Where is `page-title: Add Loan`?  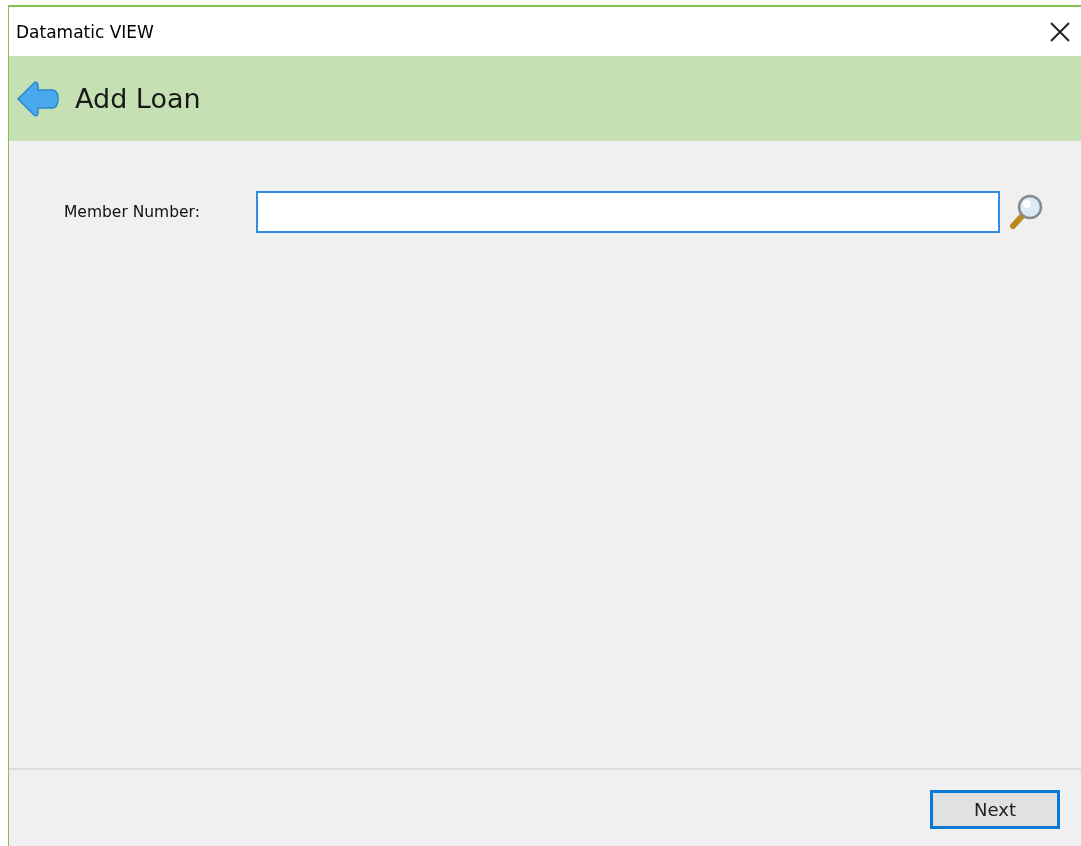 page-title: Add Loan is located at coordinates (138, 98).